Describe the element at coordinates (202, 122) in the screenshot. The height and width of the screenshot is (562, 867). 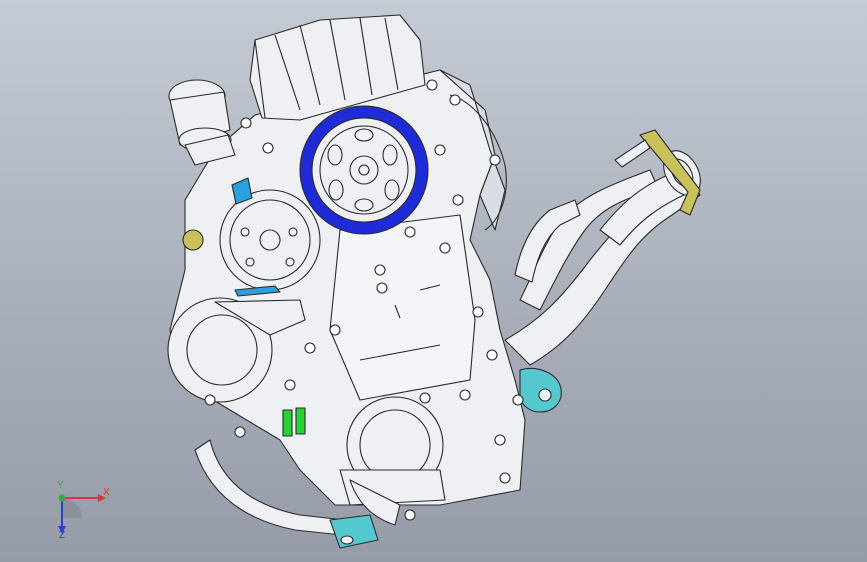
I see `oil-filter` at that location.